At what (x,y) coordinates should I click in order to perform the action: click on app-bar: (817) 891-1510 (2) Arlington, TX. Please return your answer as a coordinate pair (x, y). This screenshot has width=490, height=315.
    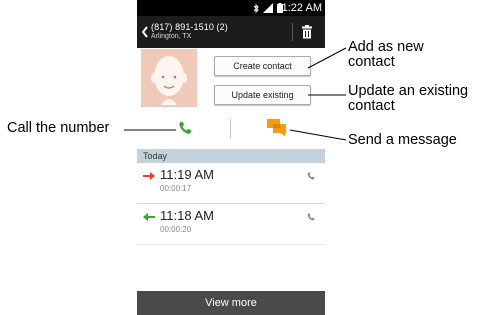
    Looking at the image, I should click on (231, 32).